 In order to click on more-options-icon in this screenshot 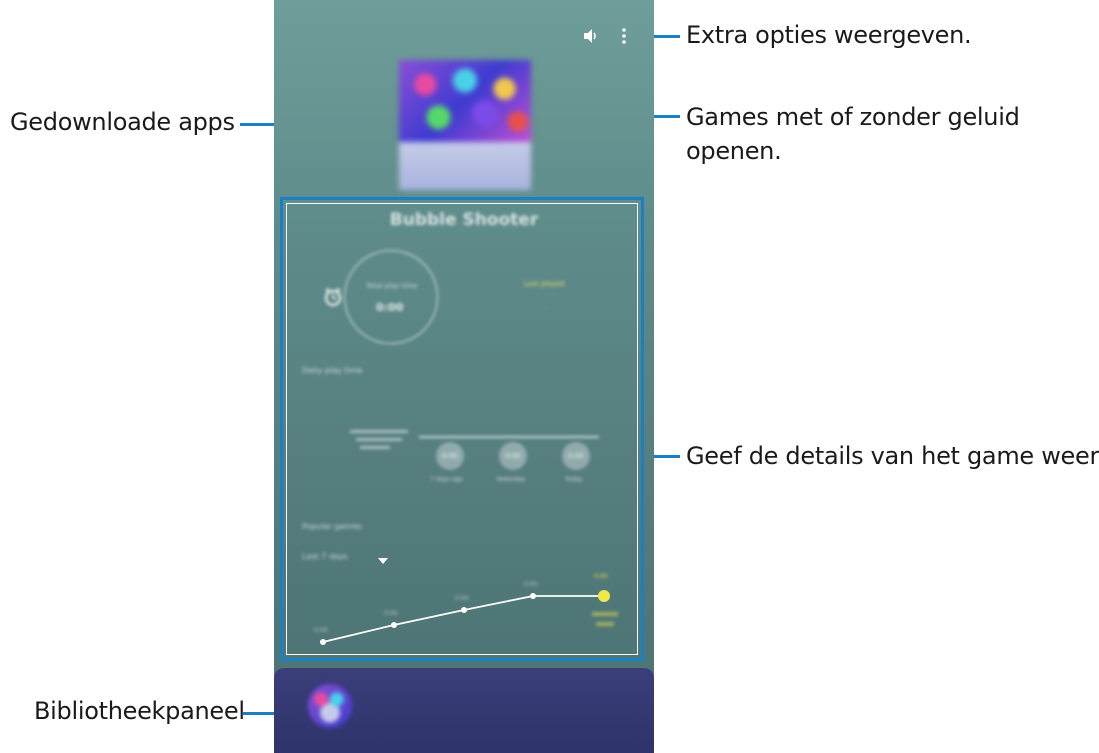, I will do `click(624, 36)`.